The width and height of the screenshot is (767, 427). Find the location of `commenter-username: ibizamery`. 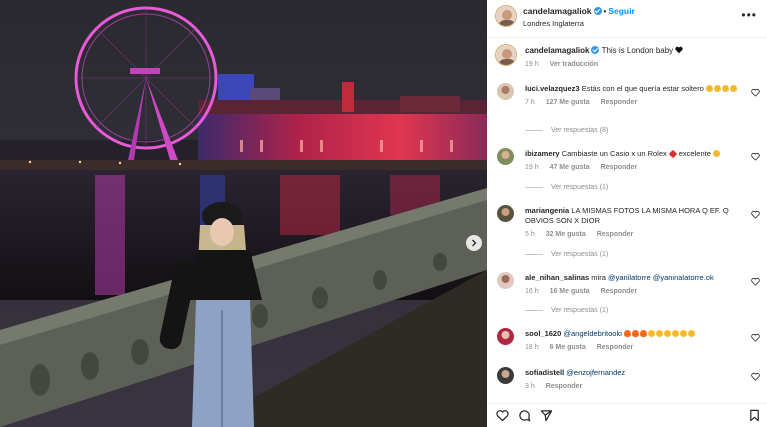

commenter-username: ibizamery is located at coordinates (542, 153).